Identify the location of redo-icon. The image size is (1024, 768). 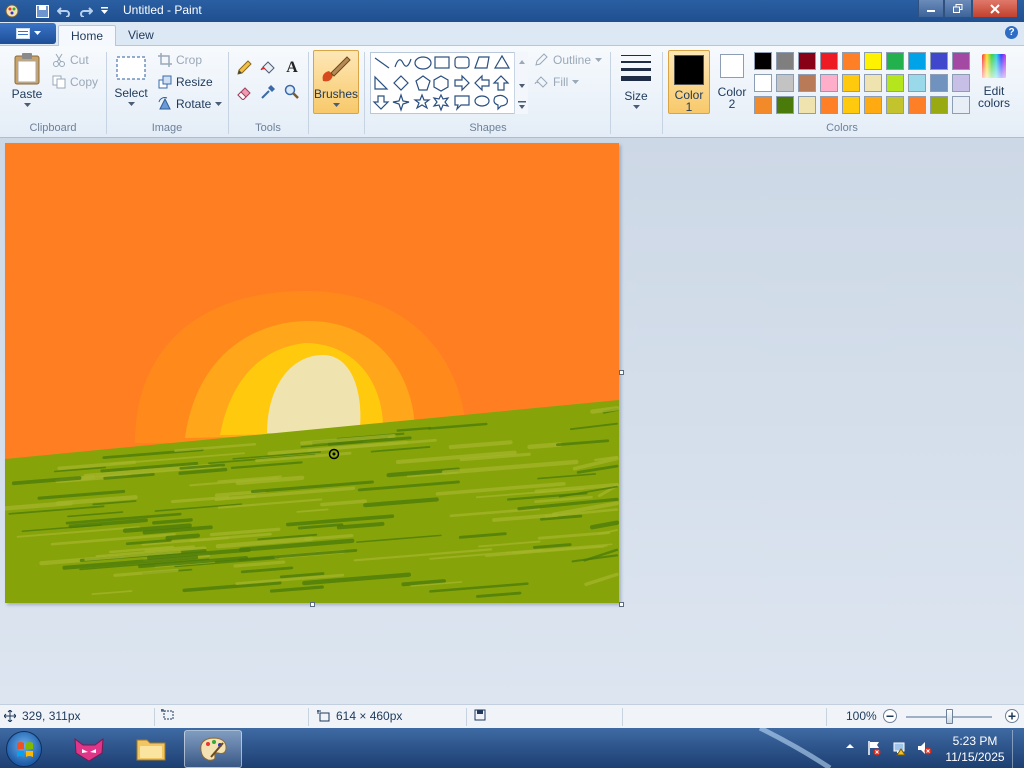
(86, 11).